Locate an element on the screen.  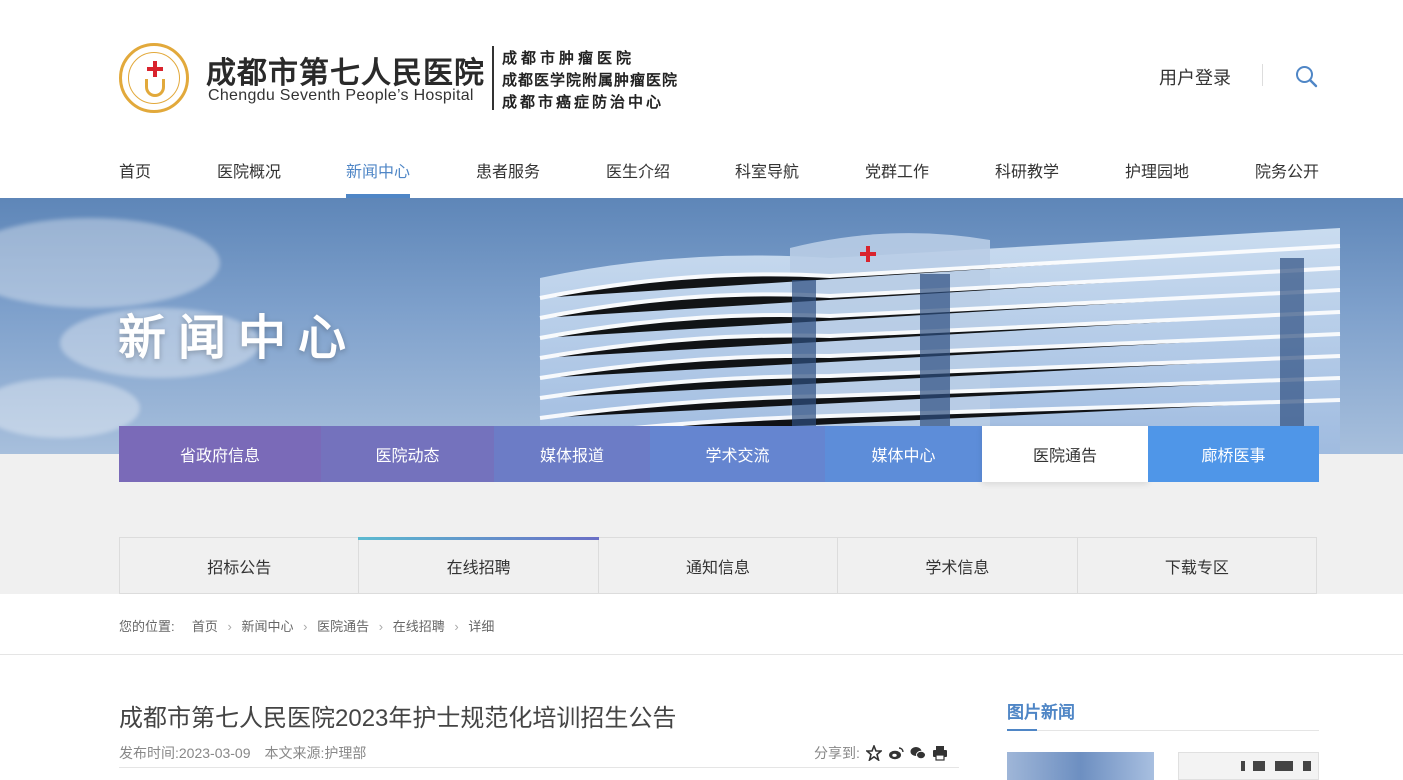
sub-tab-academic-info: 学术信息 is located at coordinates (958, 565).